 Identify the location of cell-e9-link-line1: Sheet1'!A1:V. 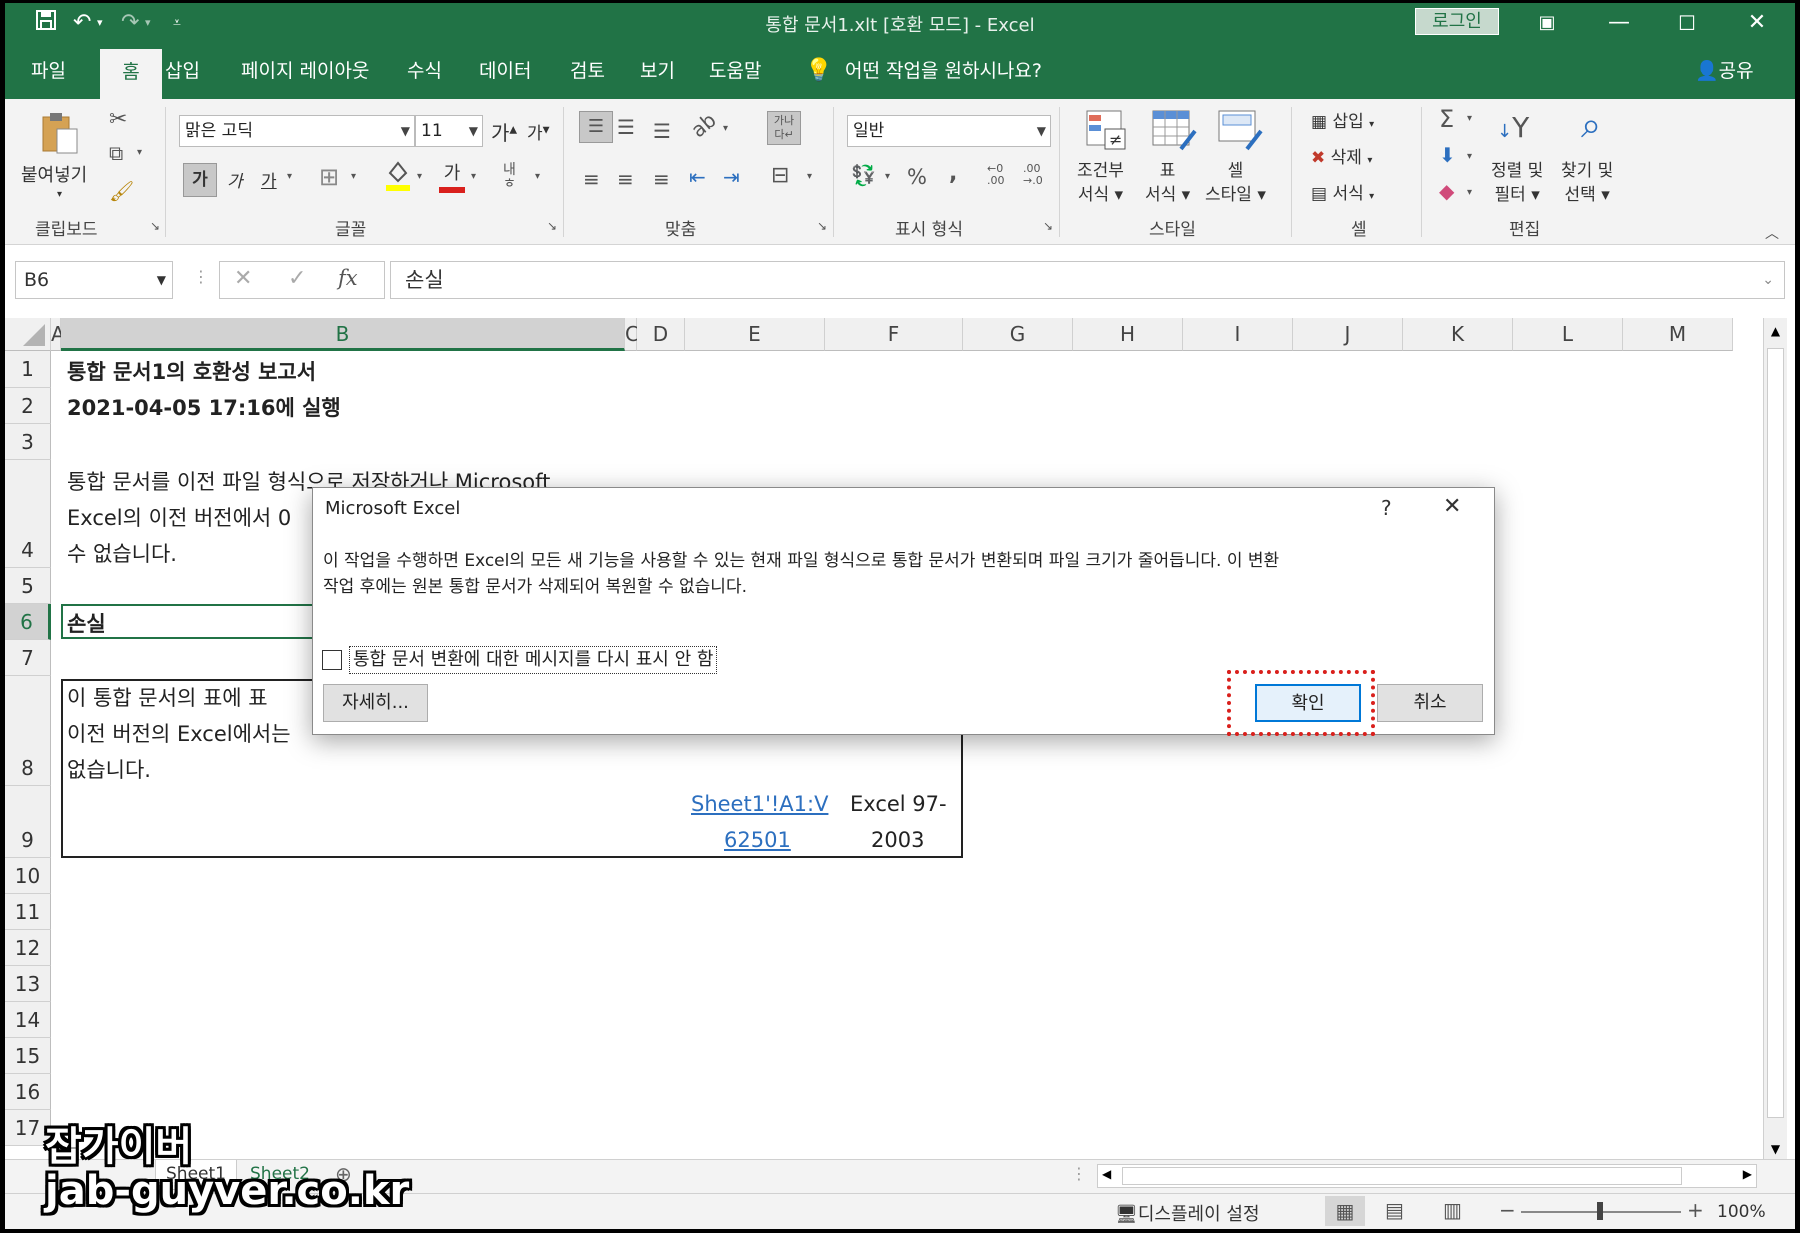
(759, 804).